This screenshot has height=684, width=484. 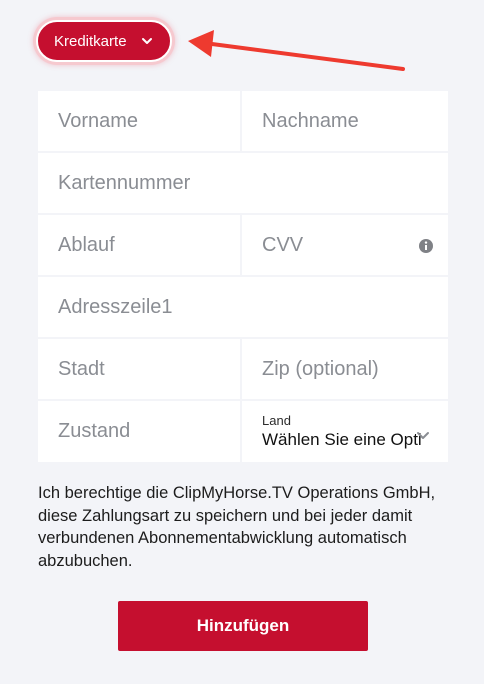 What do you see at coordinates (140, 245) in the screenshot?
I see `expiry-field: Ablauf` at bounding box center [140, 245].